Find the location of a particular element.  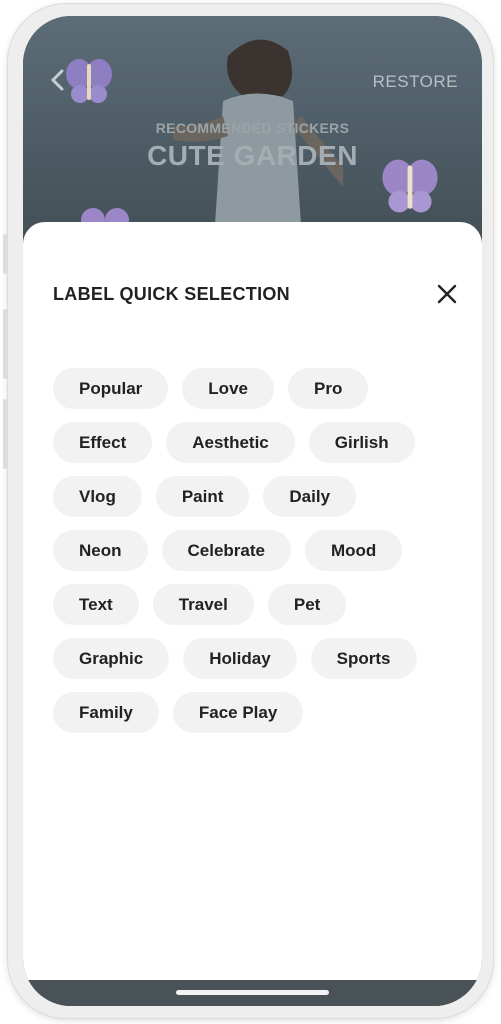

close-button is located at coordinates (447, 294).